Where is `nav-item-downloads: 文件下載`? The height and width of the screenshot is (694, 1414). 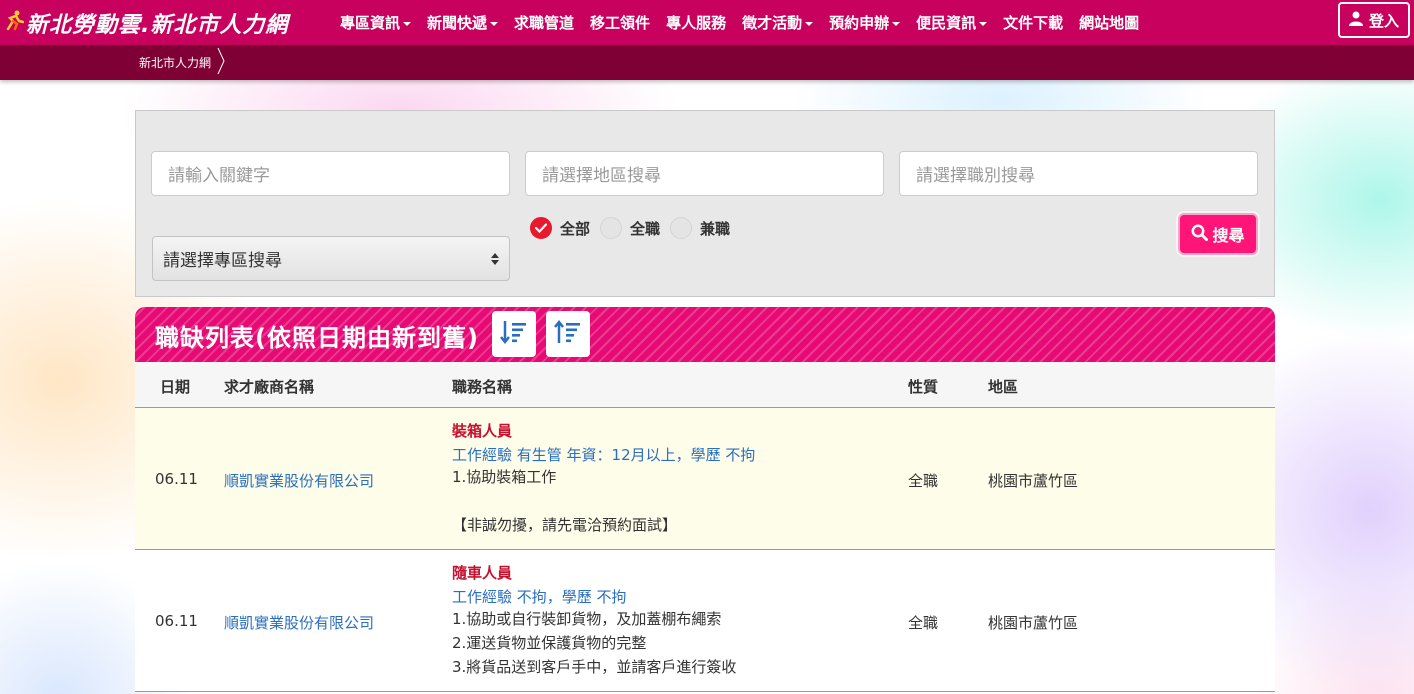 nav-item-downloads: 文件下載 is located at coordinates (1033, 22).